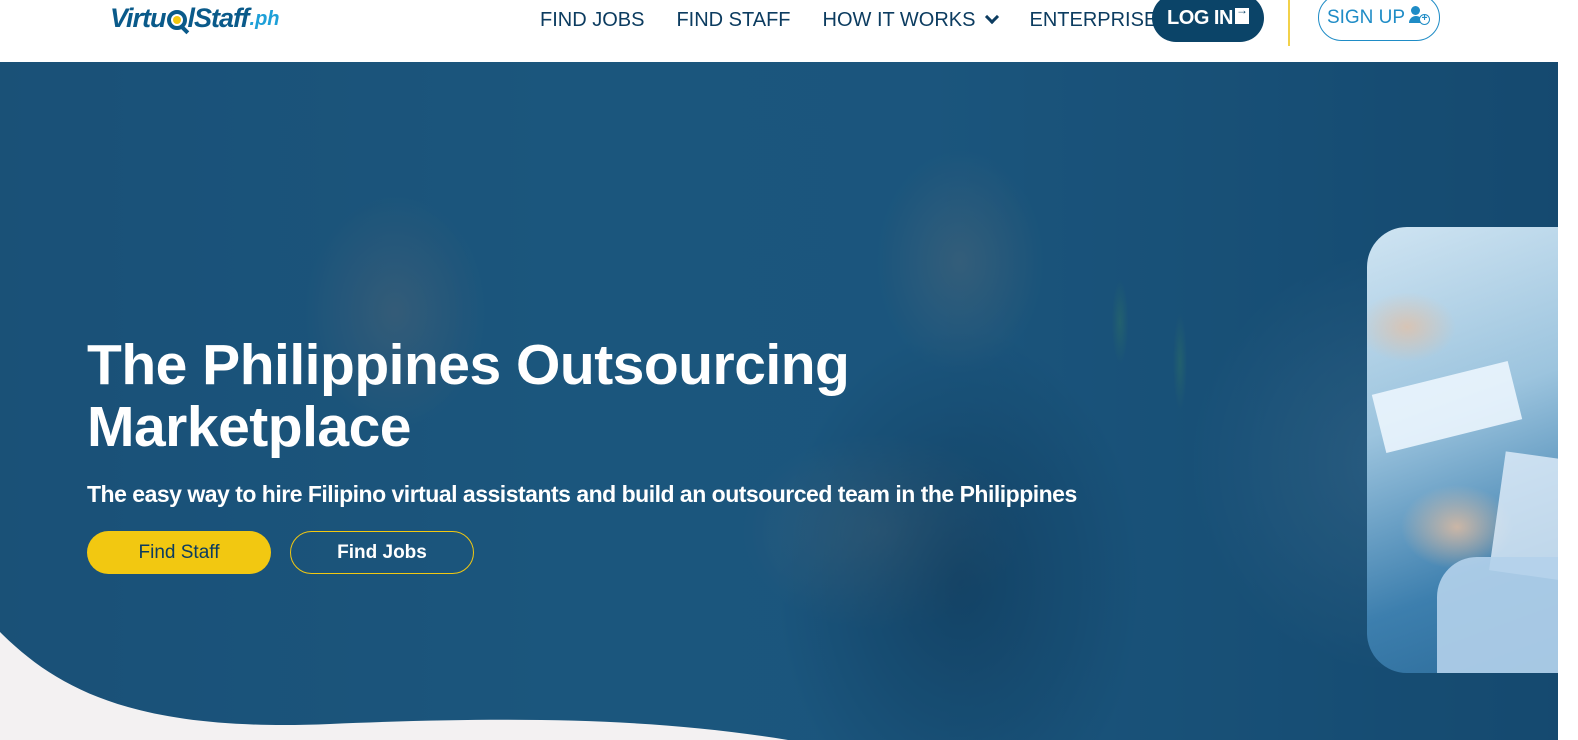 The width and height of the screenshot is (1578, 740). I want to click on login-icon, so click(1241, 13).